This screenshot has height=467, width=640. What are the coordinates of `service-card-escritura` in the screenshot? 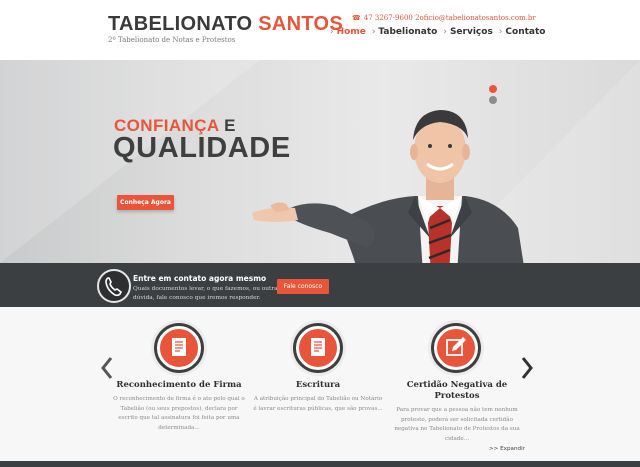 It's located at (318, 348).